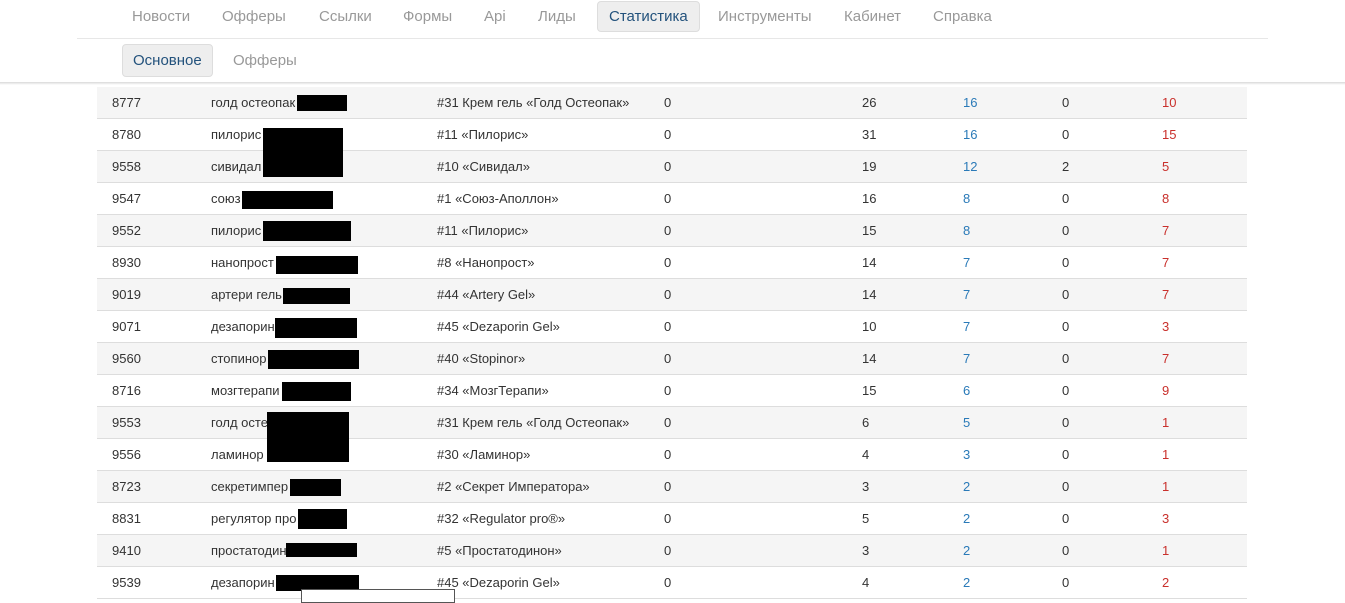 The image size is (1345, 603). I want to click on table-row: 9019 артери гель #44 «Artery Gel» 0 14 7 0 7, so click(672, 295).